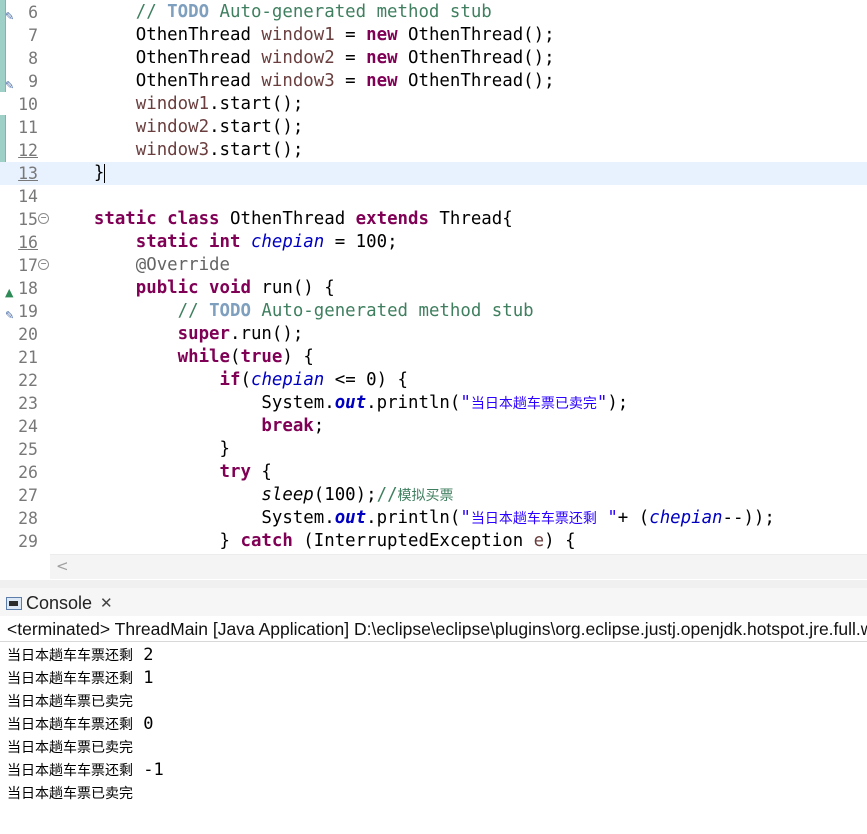 This screenshot has width=867, height=834. What do you see at coordinates (28, 104) in the screenshot?
I see `line-number: 10` at bounding box center [28, 104].